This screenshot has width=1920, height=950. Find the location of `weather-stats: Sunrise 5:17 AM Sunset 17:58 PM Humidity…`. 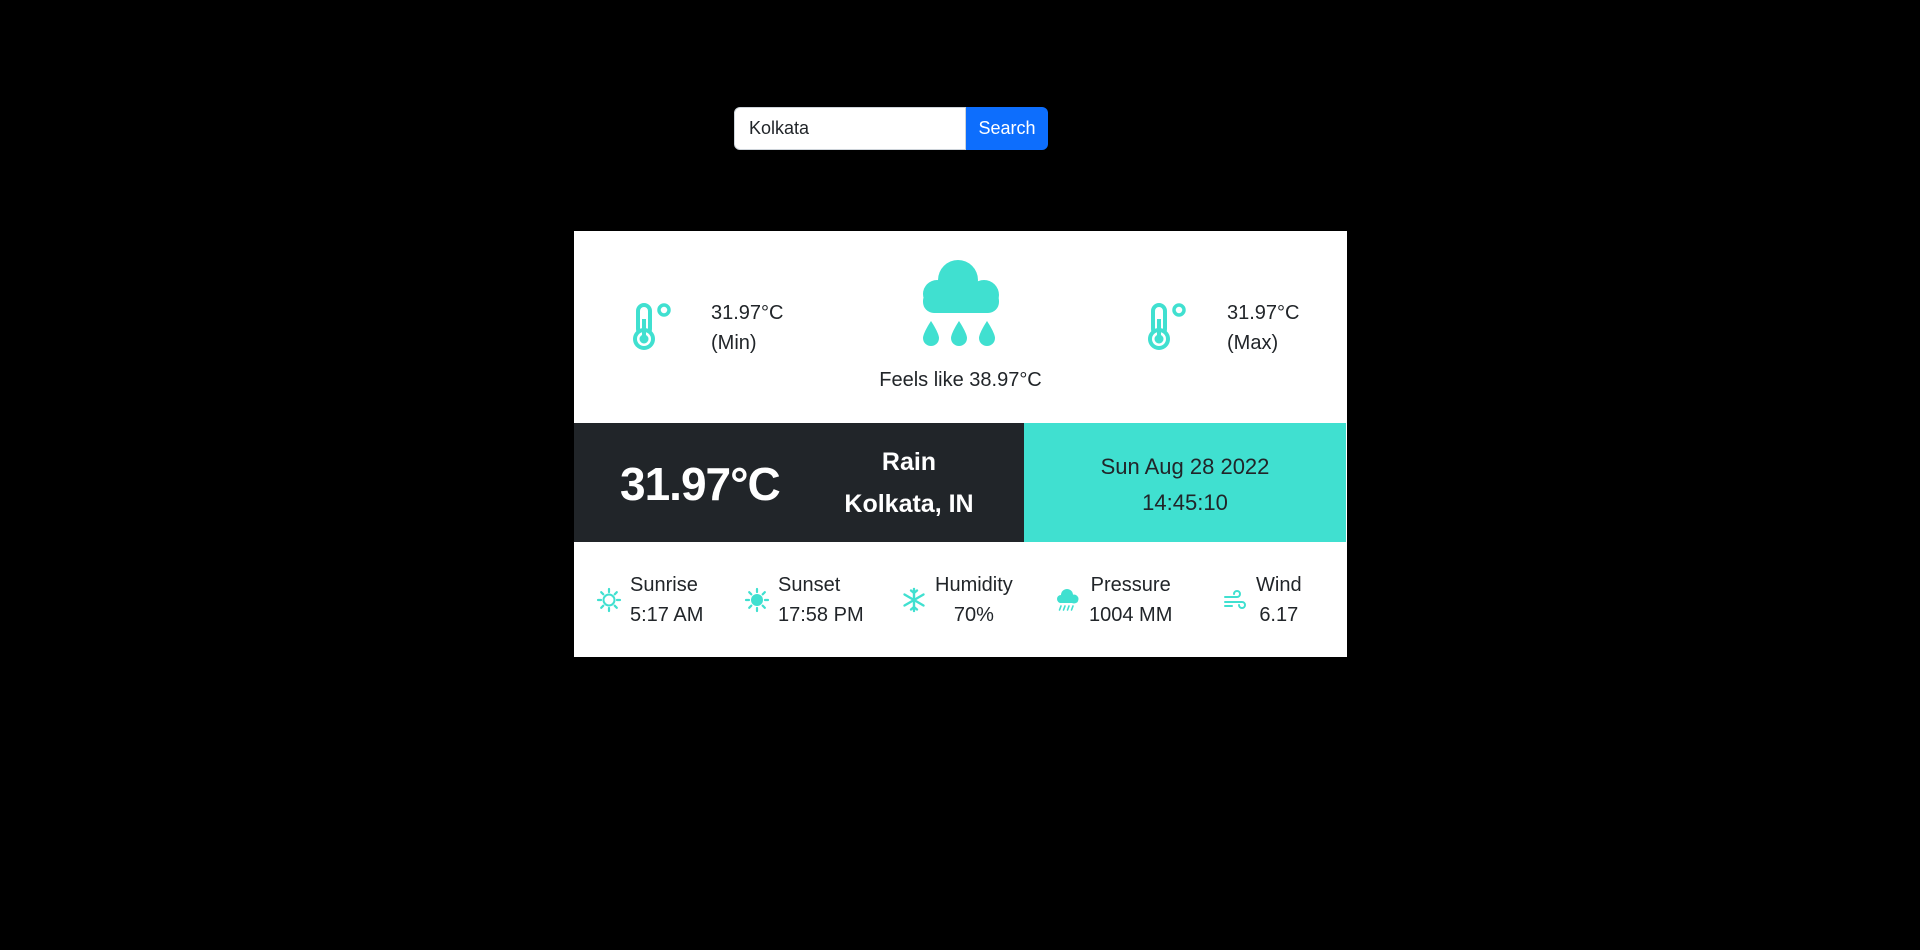

weather-stats: Sunrise 5:17 AM Sunset 17:58 PM Humidity… is located at coordinates (960, 599).